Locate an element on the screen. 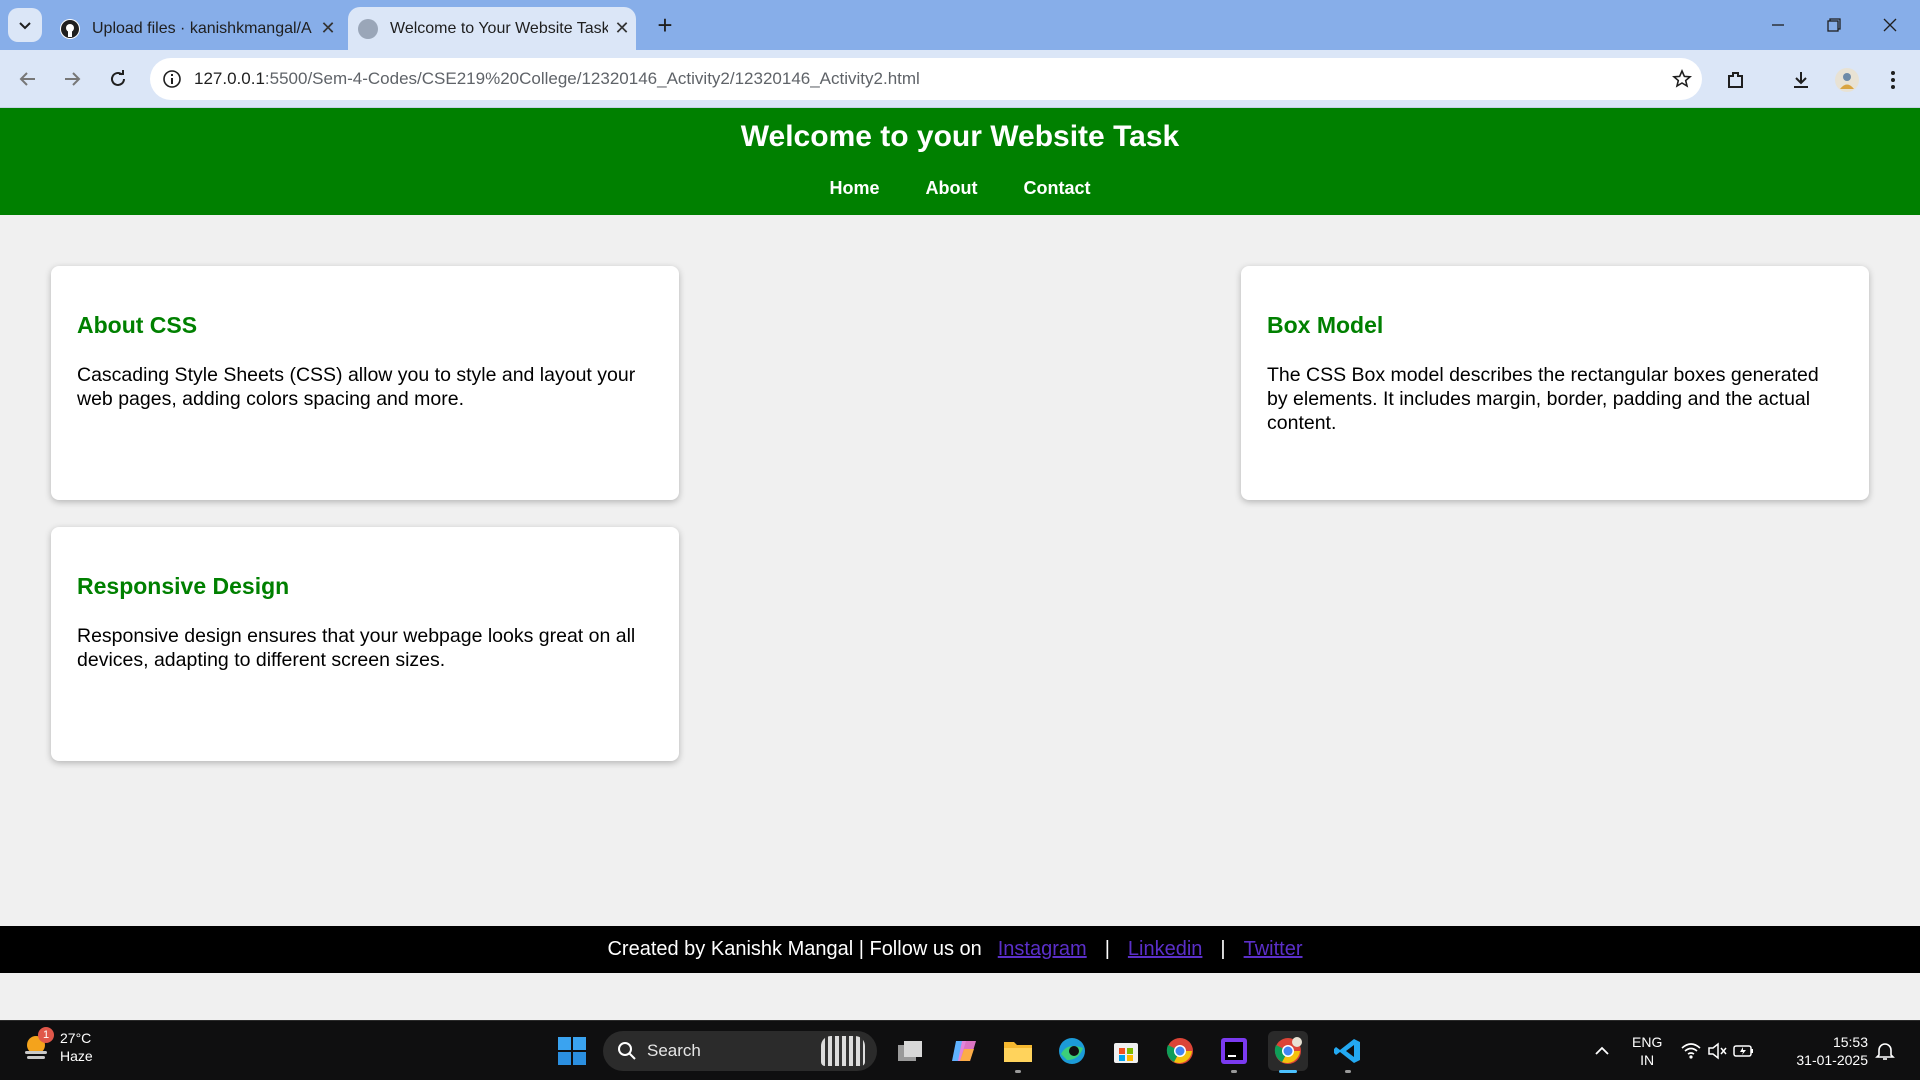 This screenshot has height=1080, width=1920. edge-icon is located at coordinates (1072, 1051).